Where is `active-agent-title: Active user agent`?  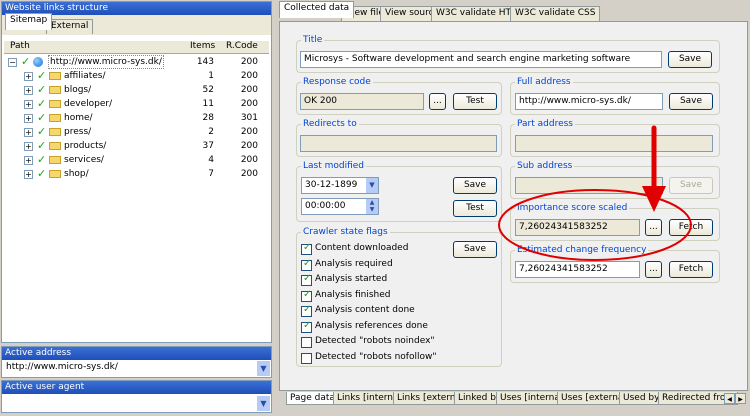 active-agent-title: Active user agent is located at coordinates (136, 387).